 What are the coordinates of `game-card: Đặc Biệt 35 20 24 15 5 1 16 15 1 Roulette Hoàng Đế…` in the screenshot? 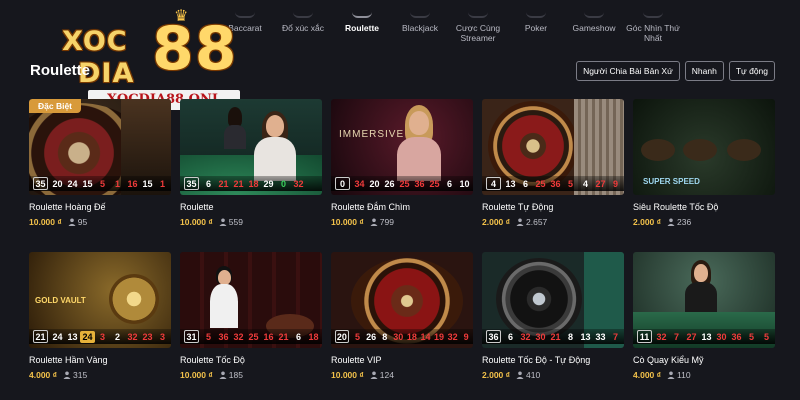 It's located at (100, 166).